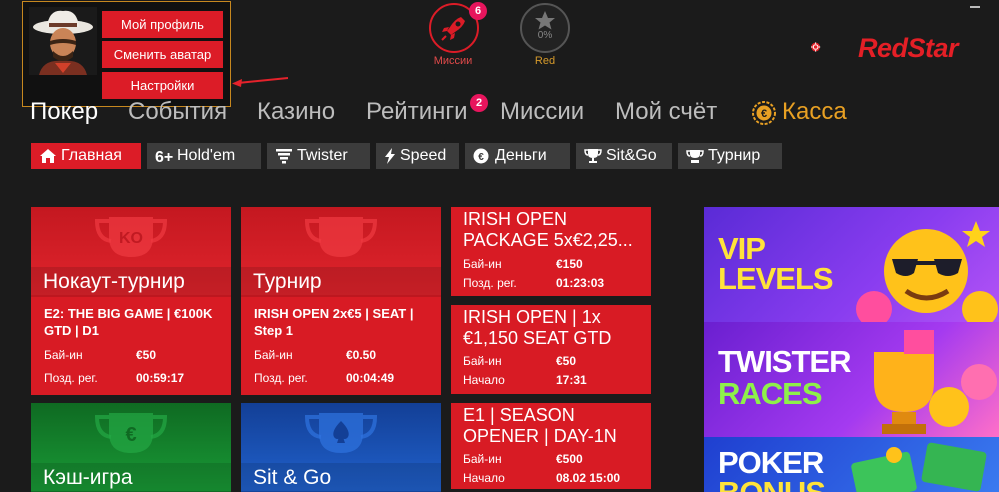 Image resolution: width=999 pixels, height=492 pixels. Describe the element at coordinates (160, 378) in the screenshot. I see `late-reg-value: 00:59:17` at that location.